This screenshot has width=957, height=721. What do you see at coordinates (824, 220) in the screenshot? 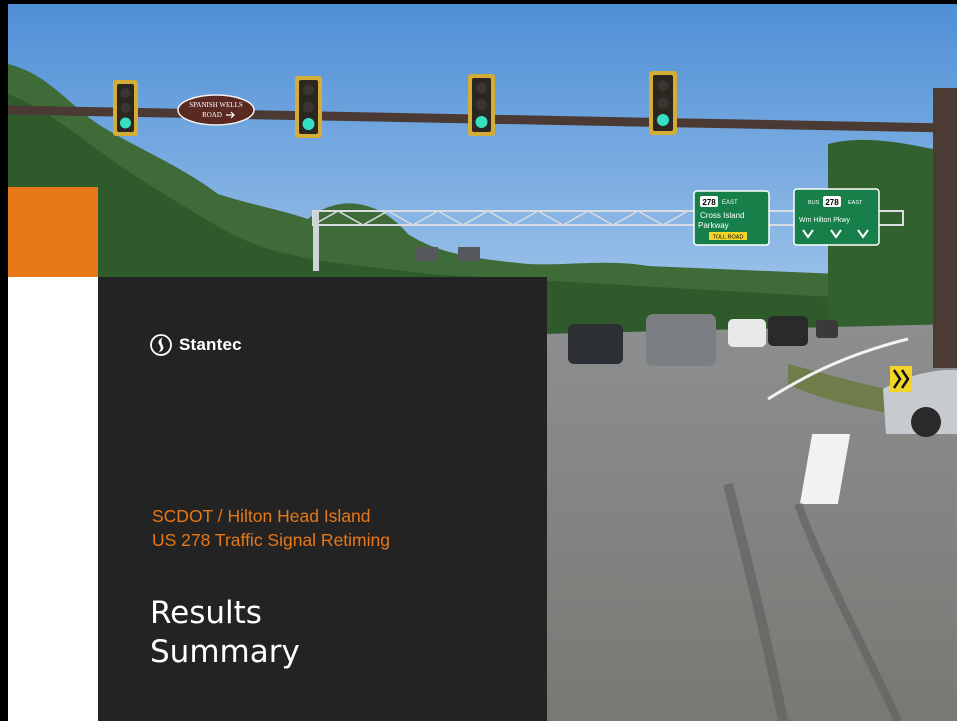
I see `sign2-line1: Wm Hilton Pkwy` at bounding box center [824, 220].